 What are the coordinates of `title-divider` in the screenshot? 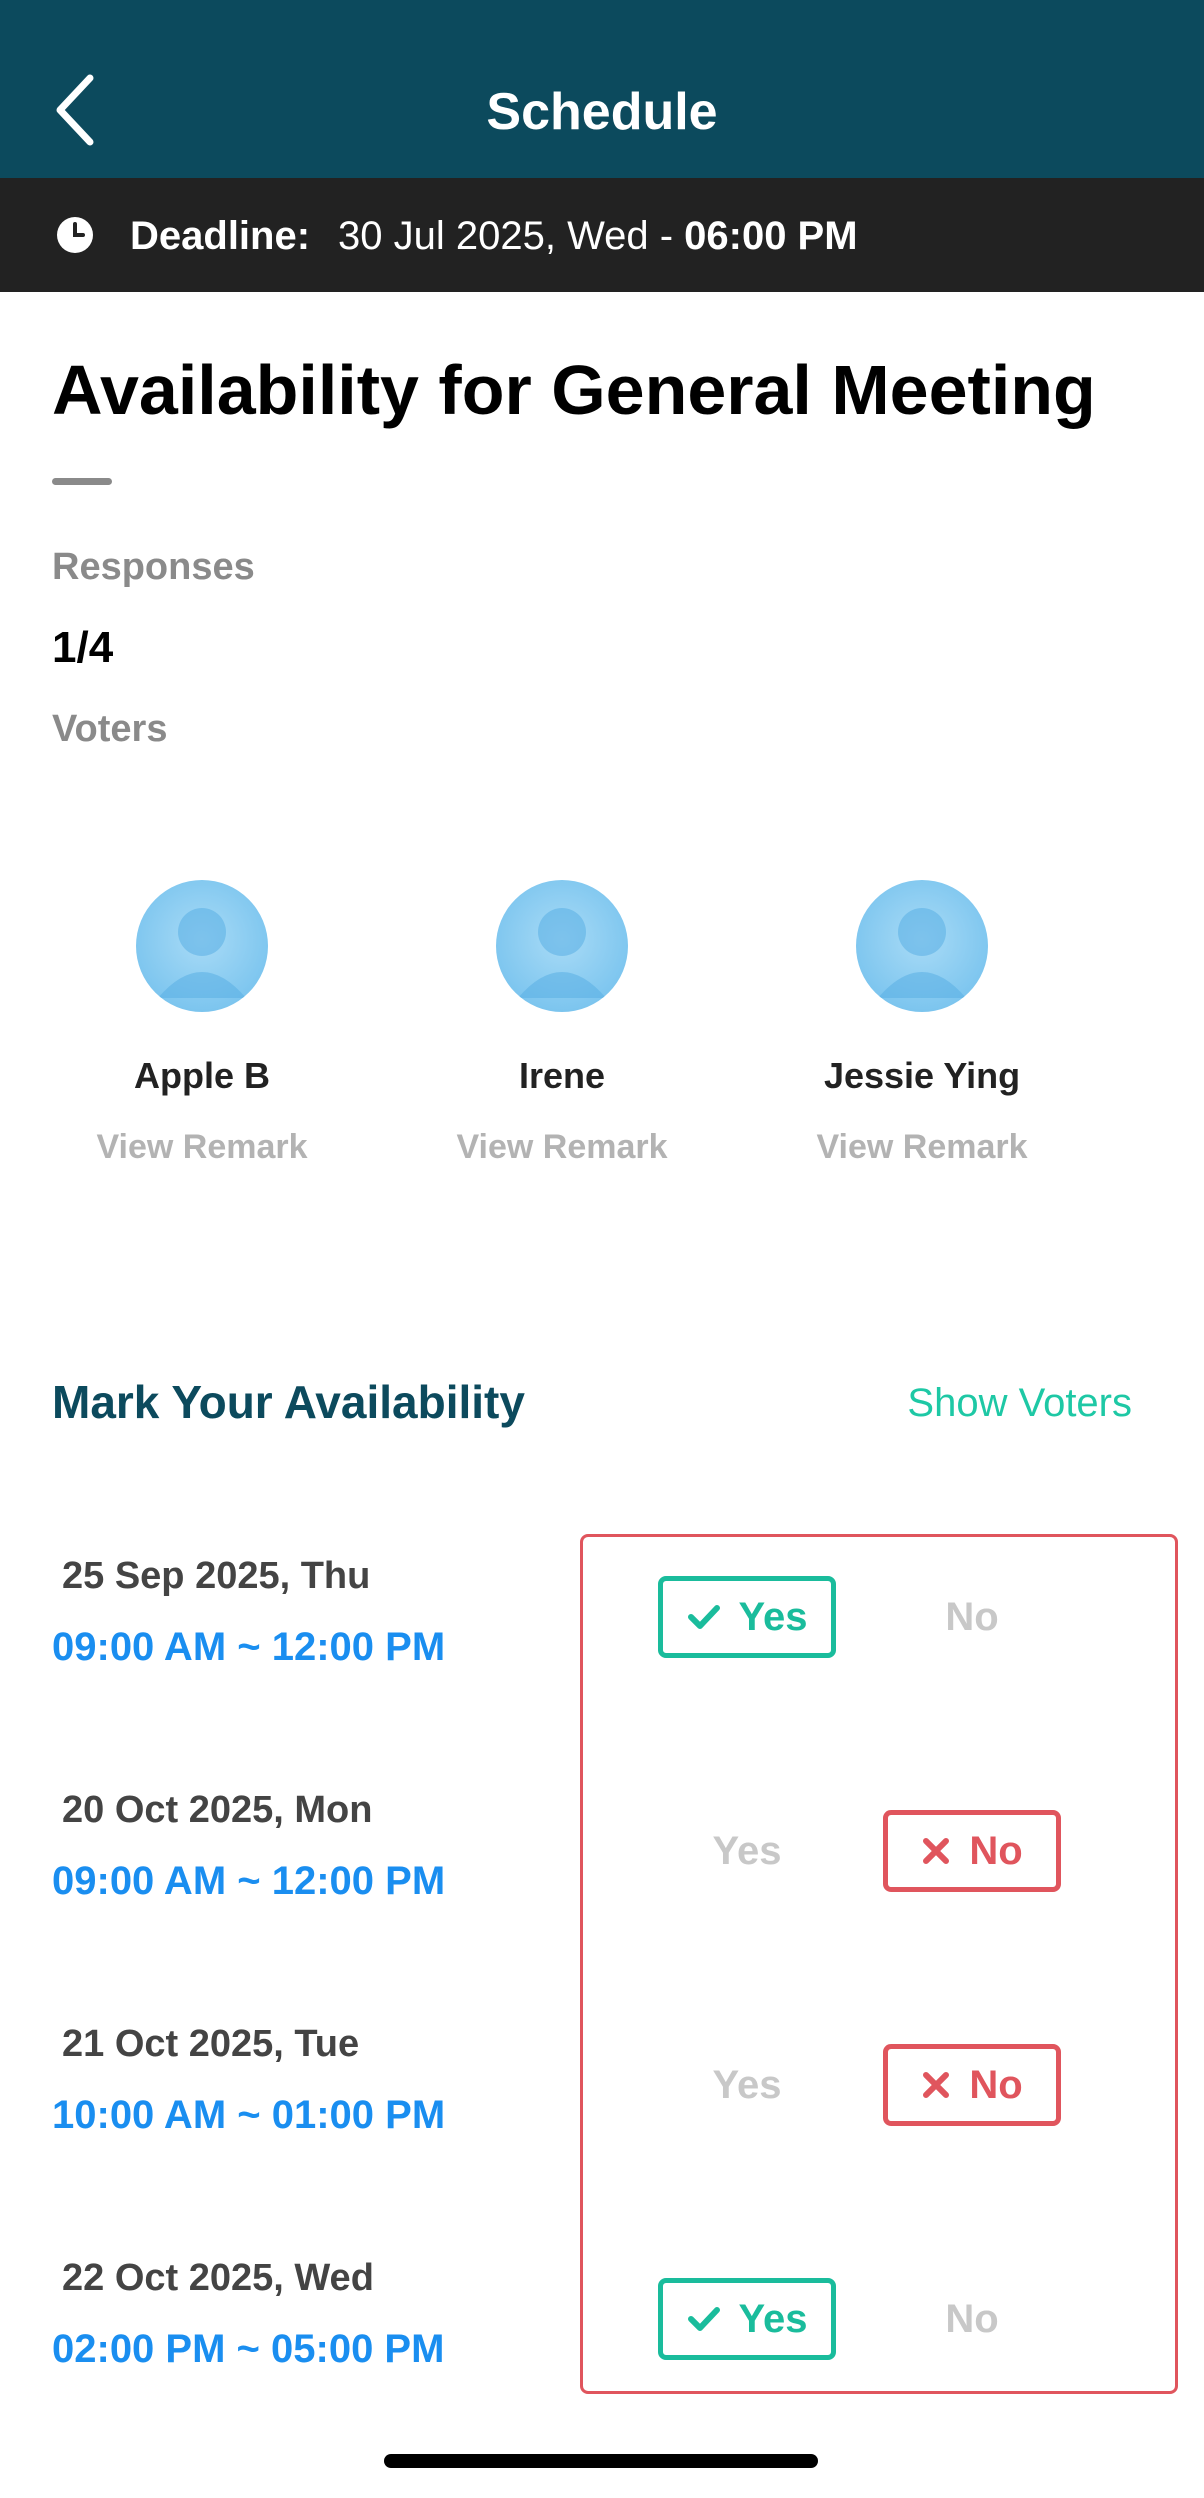 It's located at (82, 481).